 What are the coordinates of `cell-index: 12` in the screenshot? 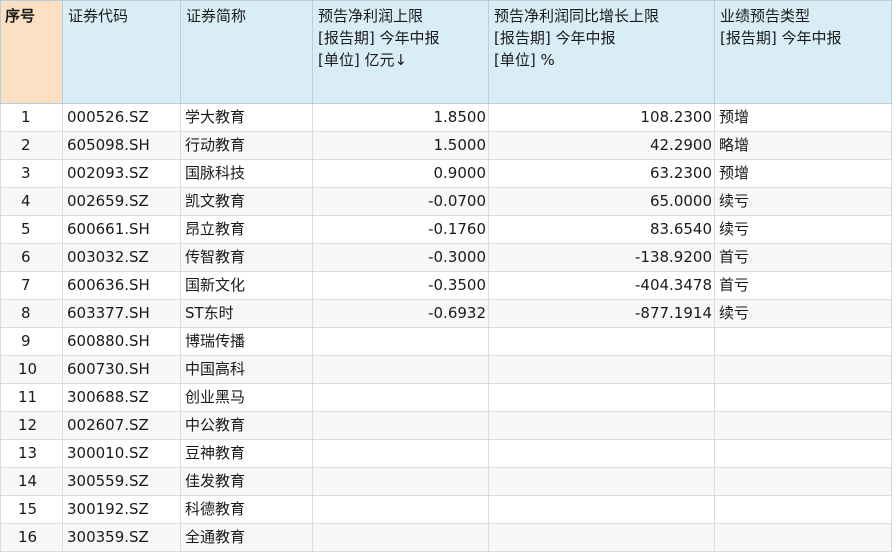 It's located at (31, 425).